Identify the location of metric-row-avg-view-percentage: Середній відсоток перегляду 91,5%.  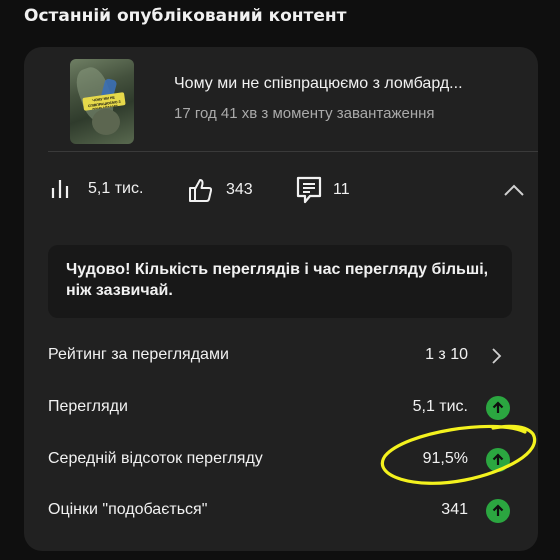
(281, 460).